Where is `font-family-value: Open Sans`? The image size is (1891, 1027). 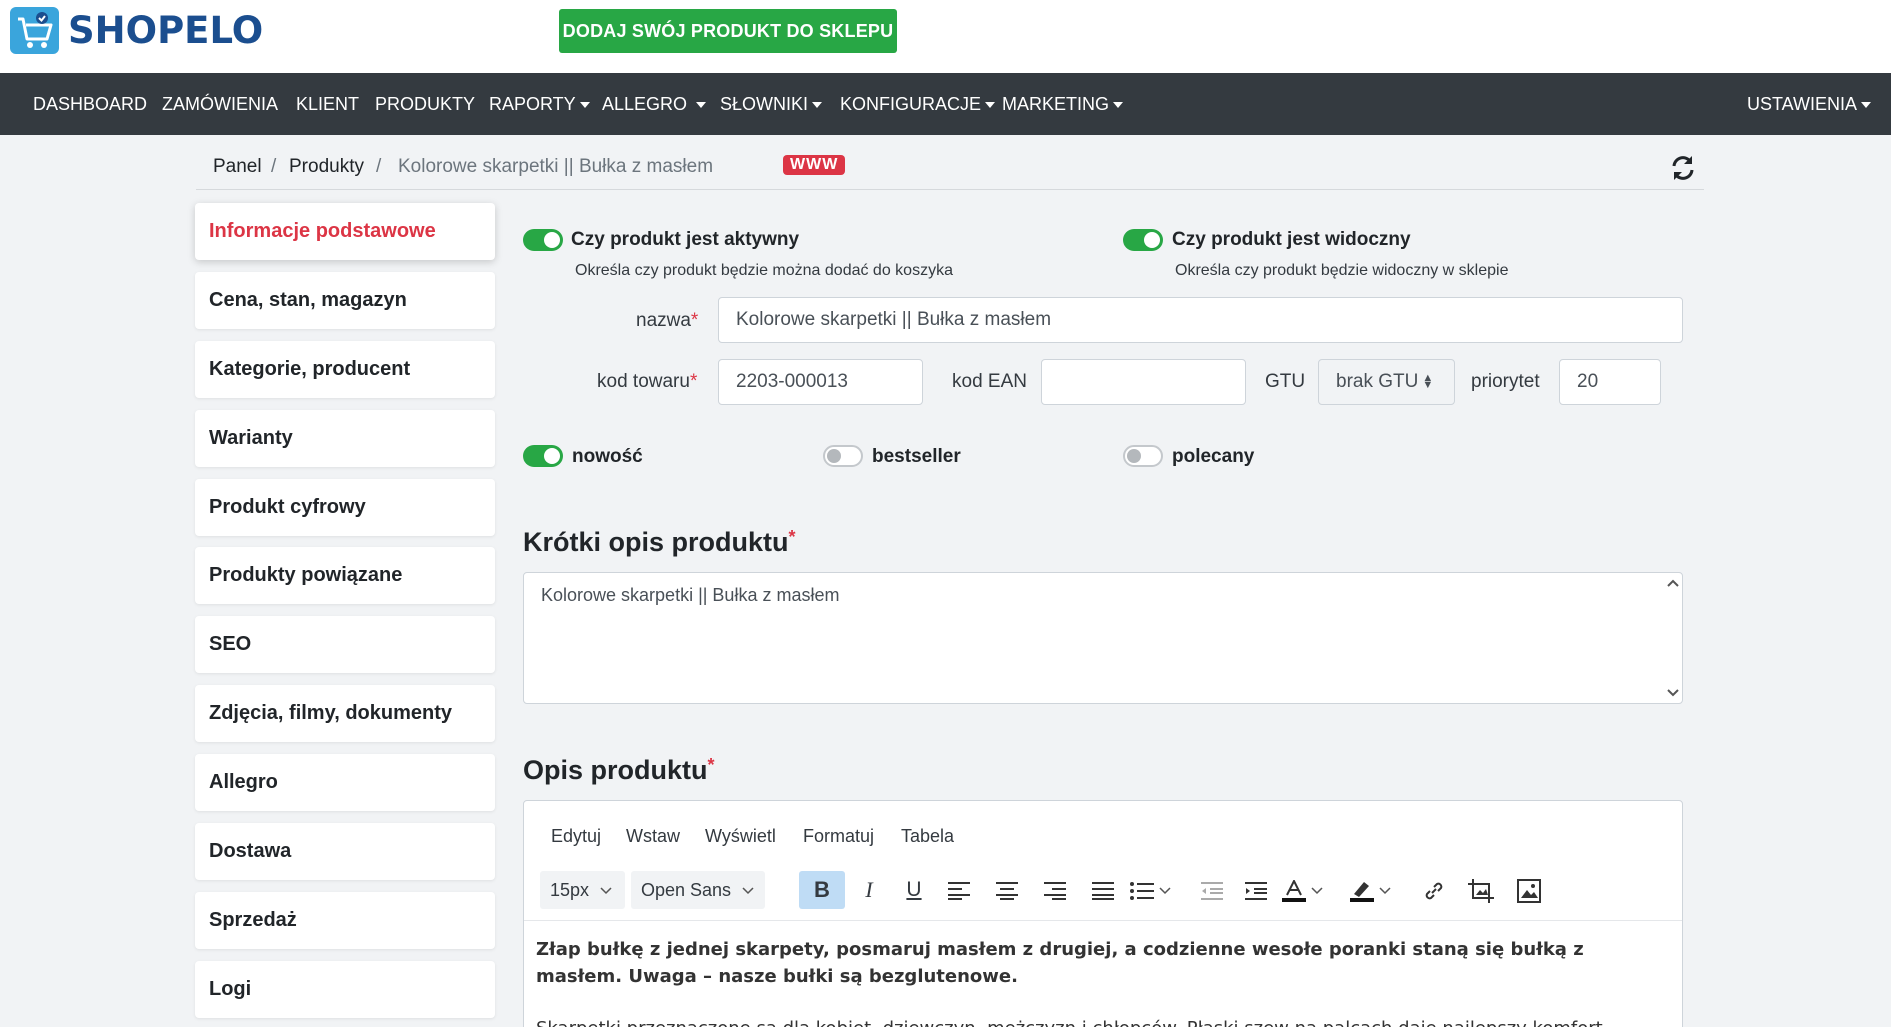
font-family-value: Open Sans is located at coordinates (686, 890).